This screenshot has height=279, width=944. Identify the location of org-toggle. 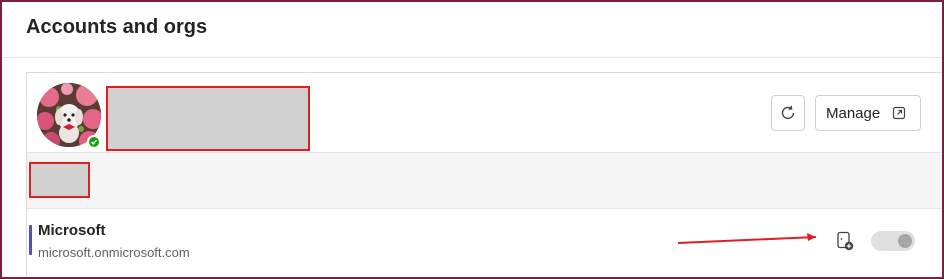
(893, 241).